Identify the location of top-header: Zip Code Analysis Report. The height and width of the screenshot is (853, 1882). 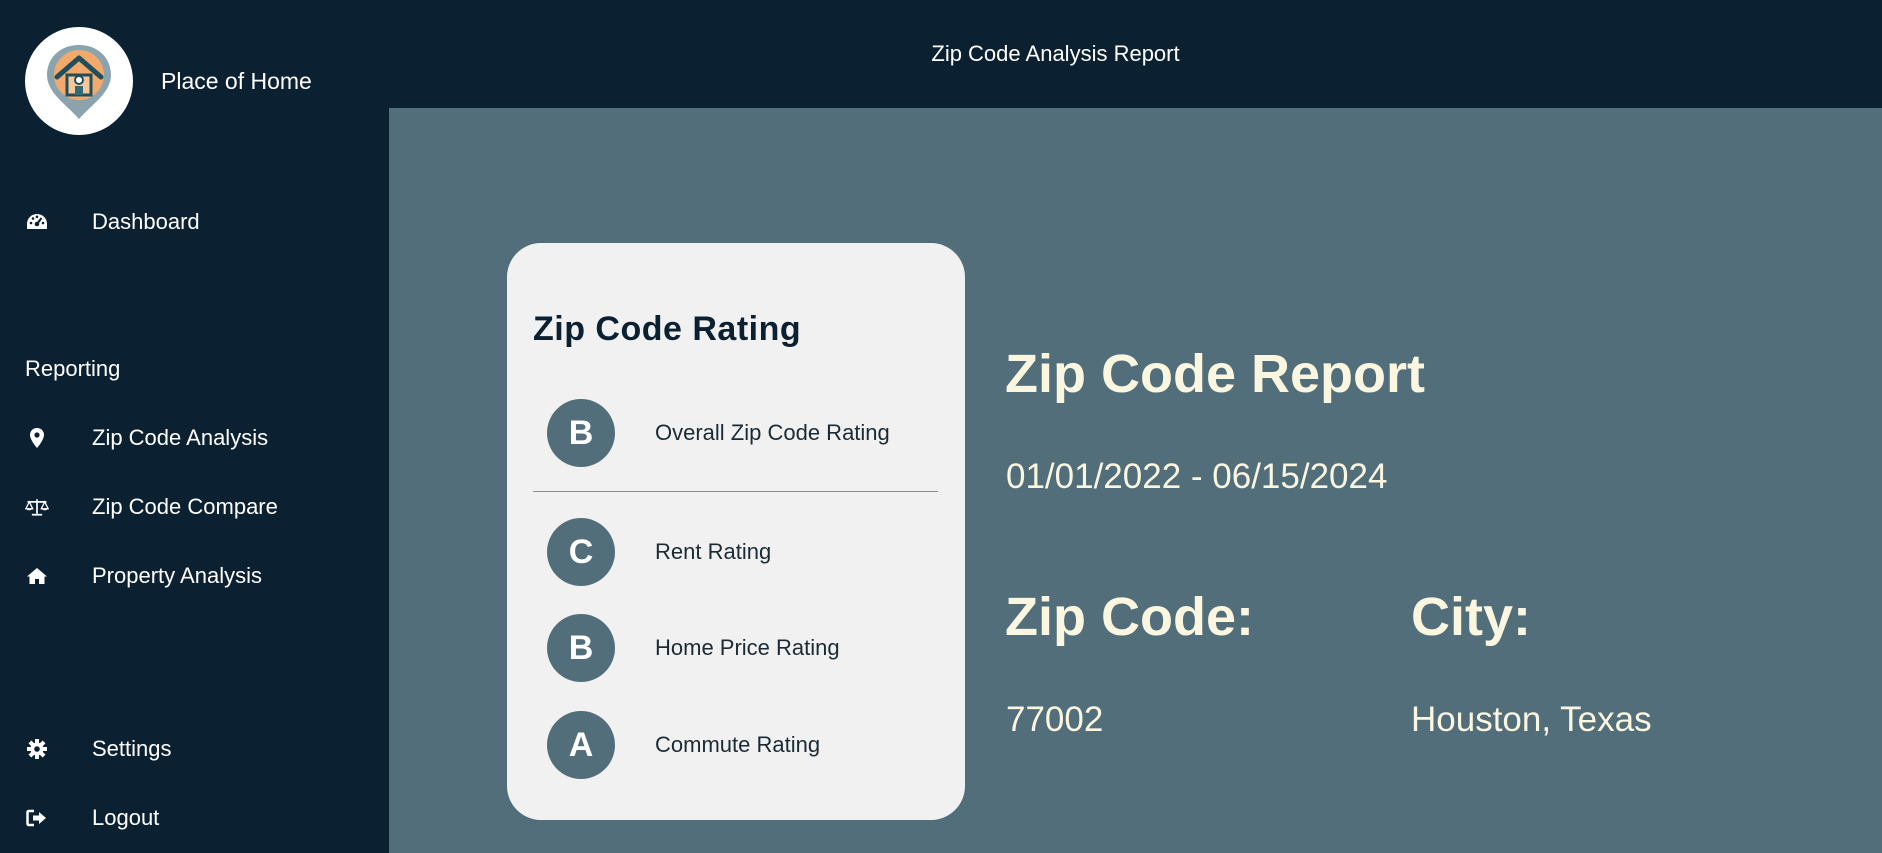
(1135, 54).